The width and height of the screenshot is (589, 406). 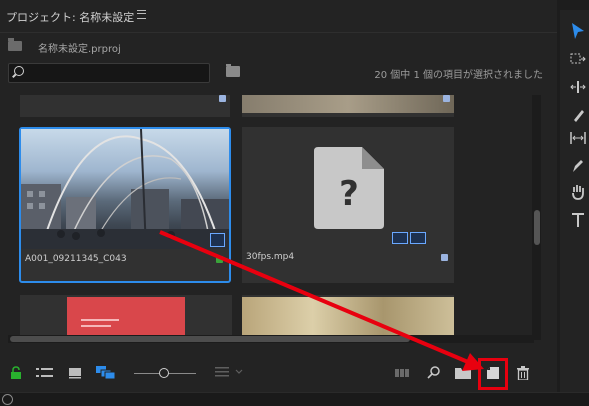 I want to click on panel-title: プロジェクト: 名称未設定, so click(x=70, y=17).